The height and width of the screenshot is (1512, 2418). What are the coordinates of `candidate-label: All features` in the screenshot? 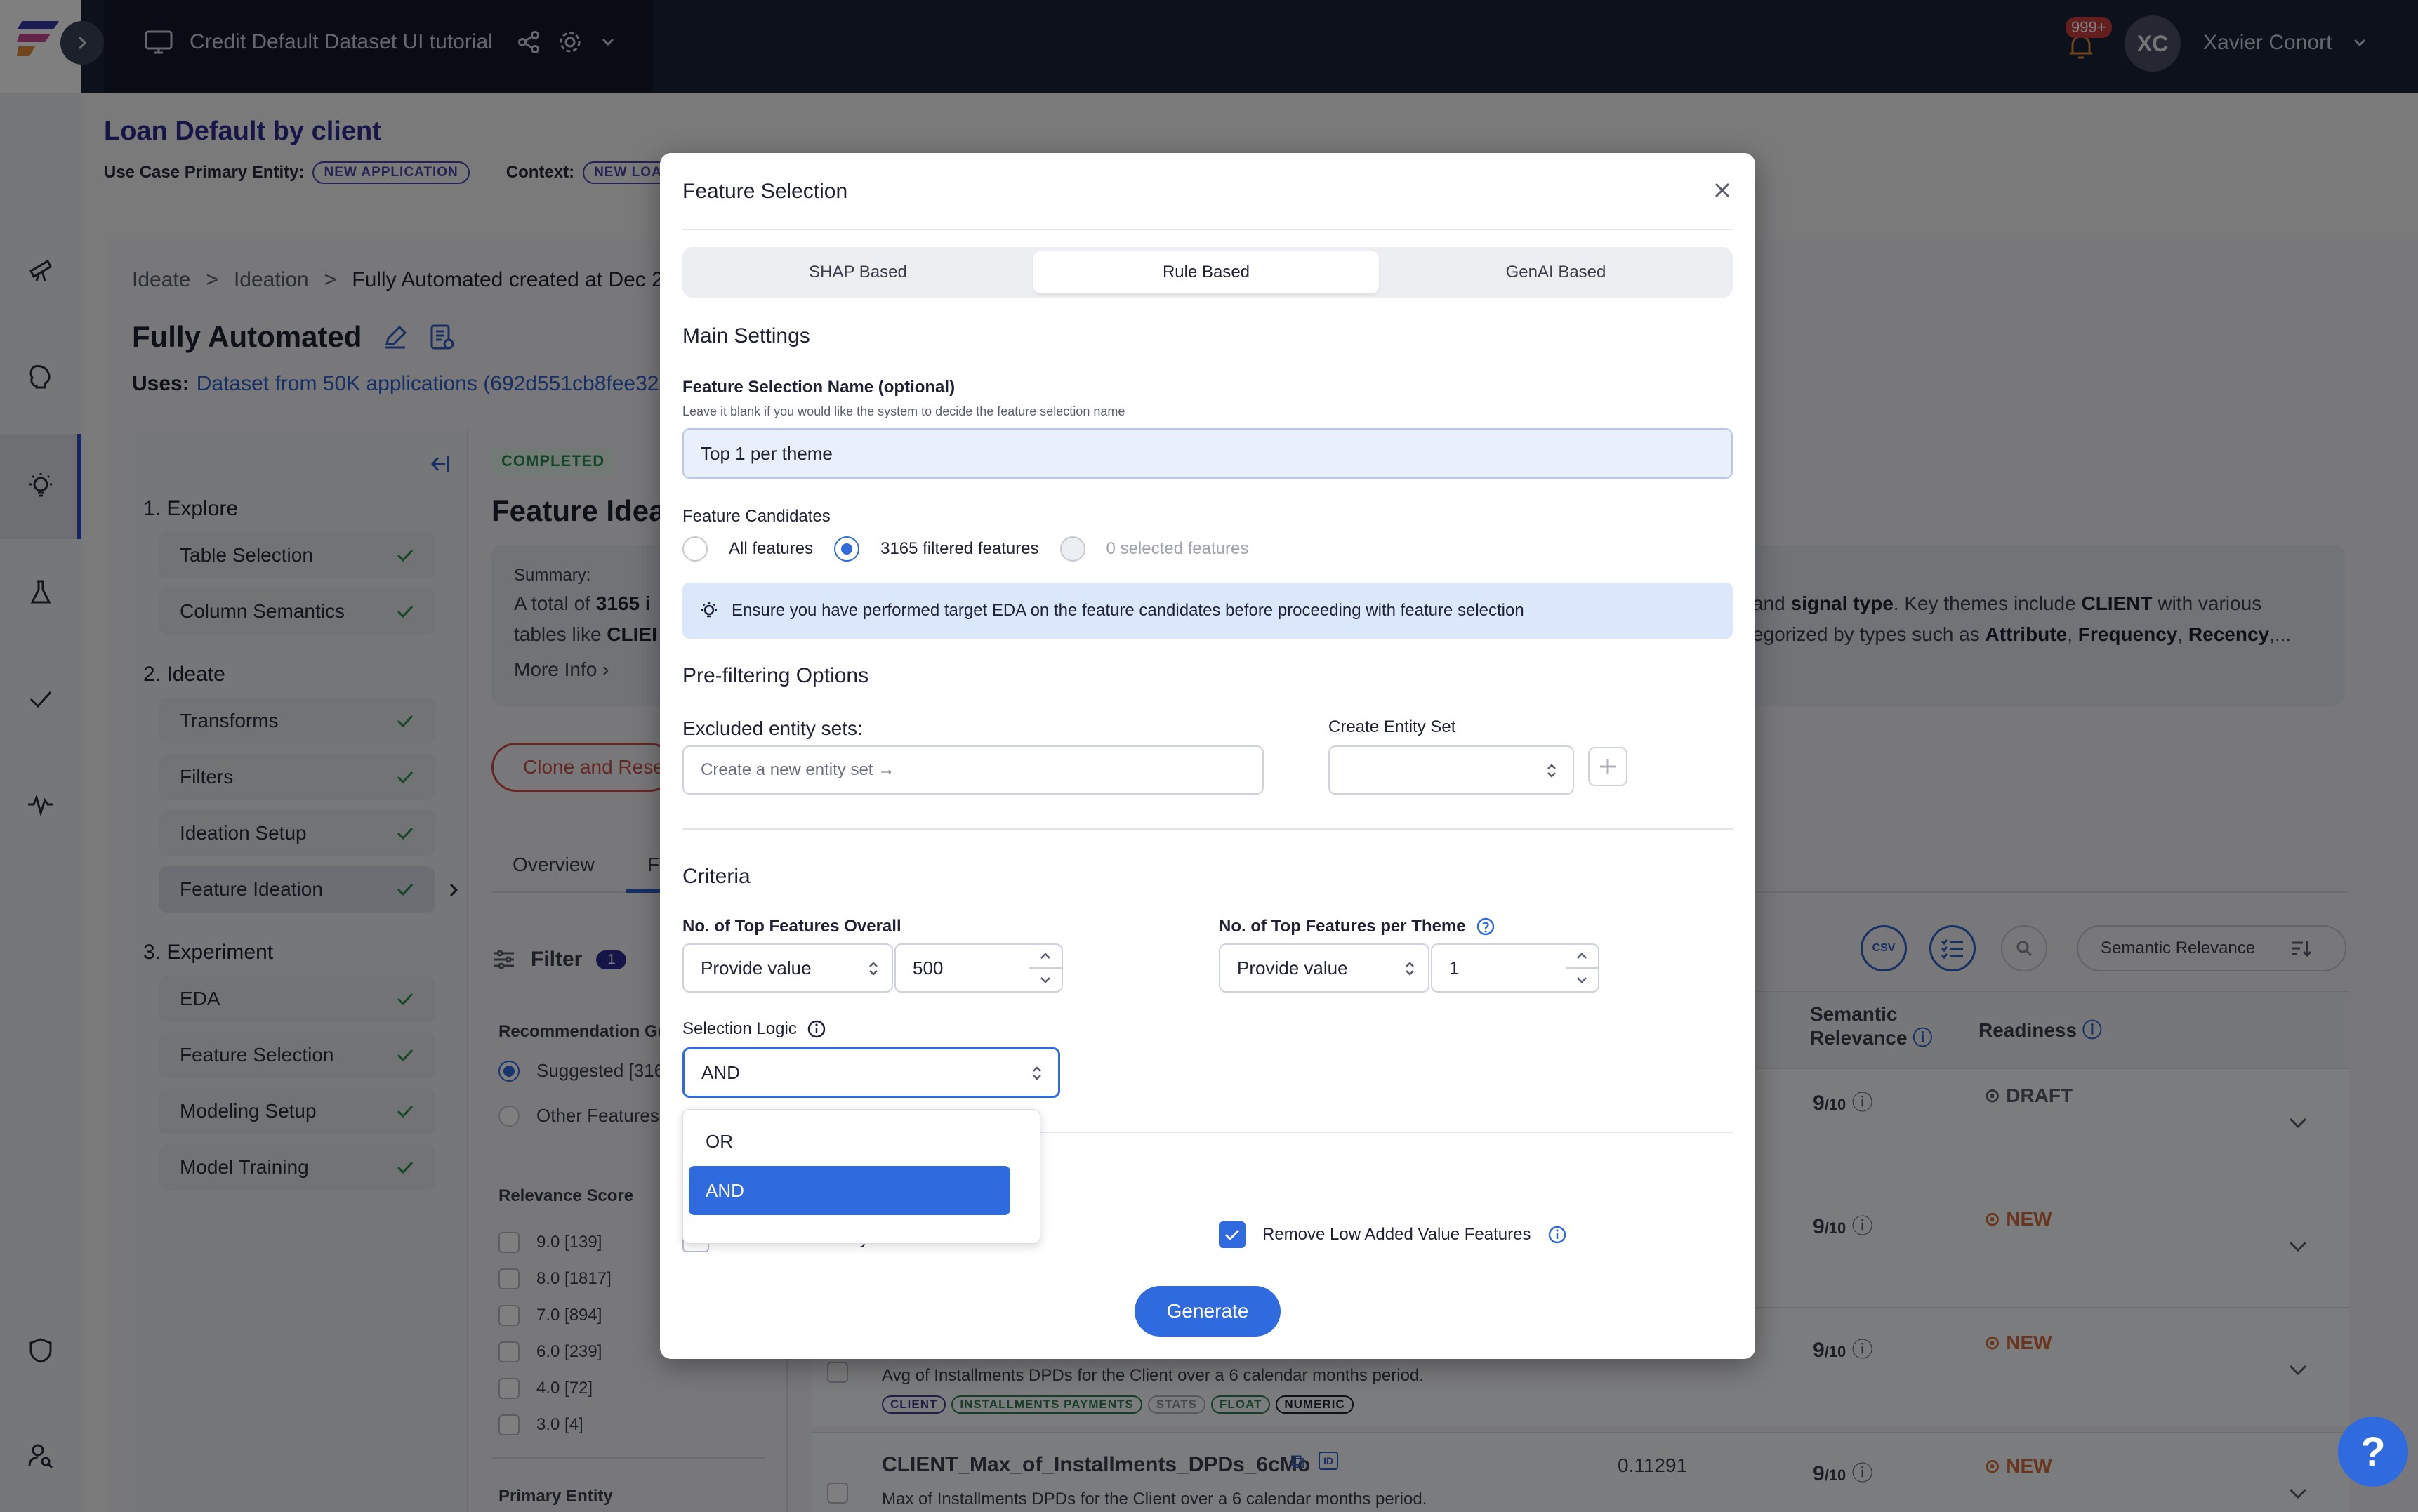 It's located at (771, 548).